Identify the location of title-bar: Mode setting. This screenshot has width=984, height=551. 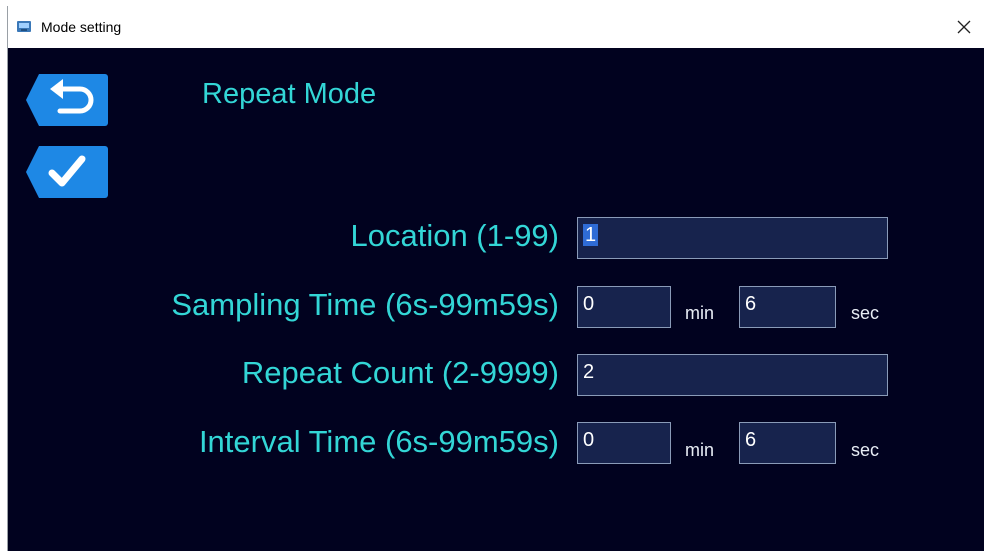
(496, 27).